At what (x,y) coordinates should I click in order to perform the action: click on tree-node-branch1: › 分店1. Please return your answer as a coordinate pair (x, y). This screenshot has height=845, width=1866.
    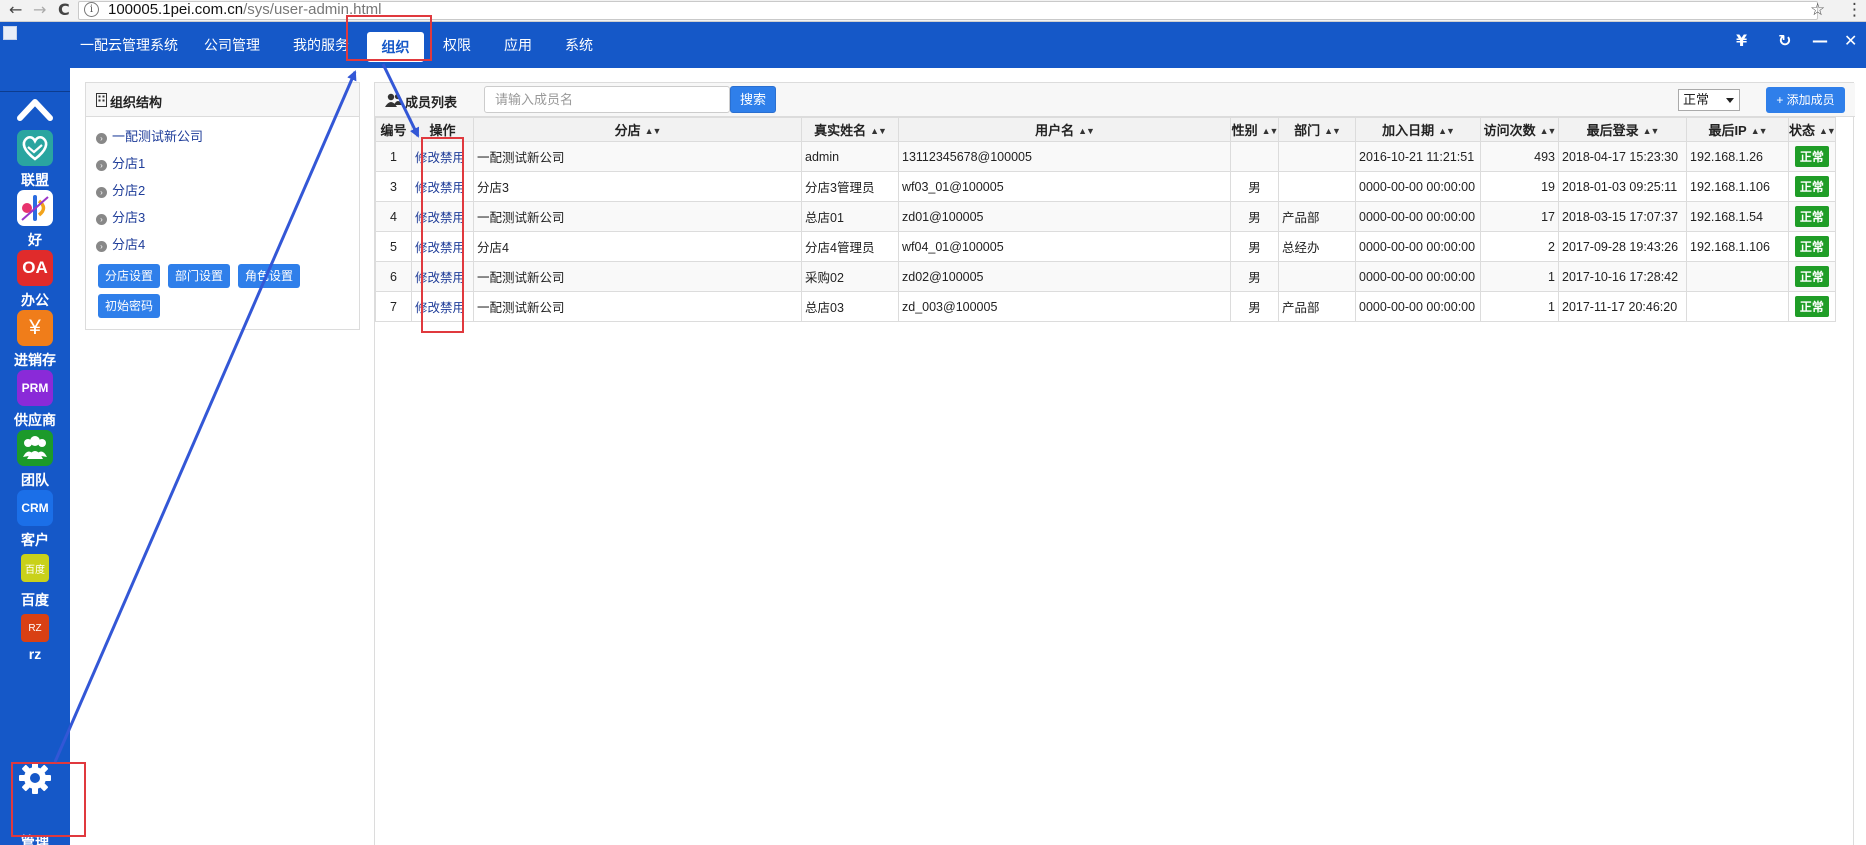
    Looking at the image, I should click on (120, 163).